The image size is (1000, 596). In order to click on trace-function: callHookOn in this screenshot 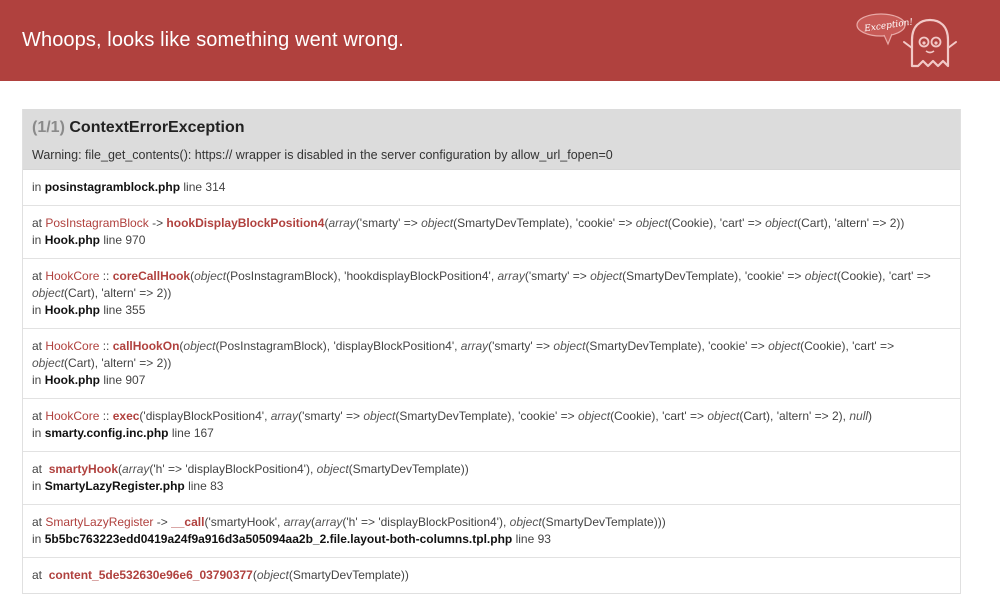, I will do `click(146, 346)`.